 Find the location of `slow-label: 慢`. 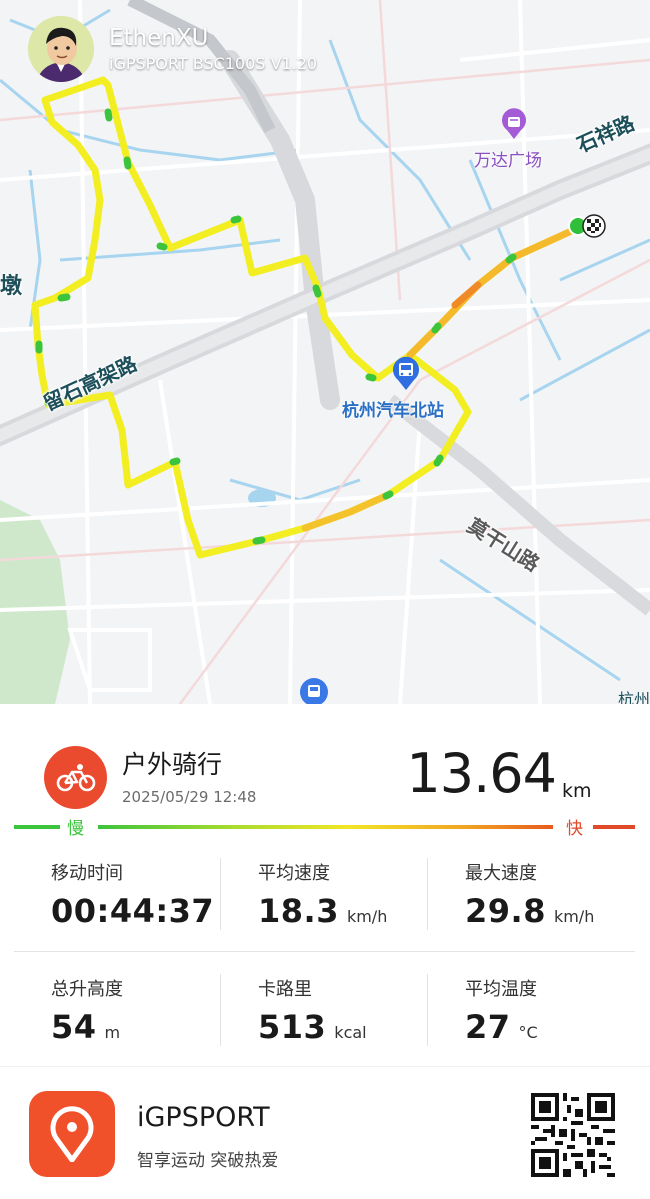

slow-label: 慢 is located at coordinates (75, 829).